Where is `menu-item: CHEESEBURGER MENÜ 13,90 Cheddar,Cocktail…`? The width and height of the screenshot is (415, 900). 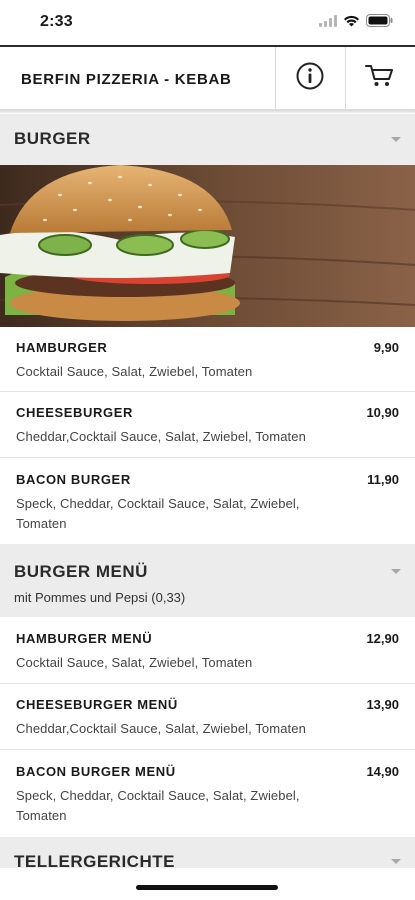 menu-item: CHEESEBURGER MENÜ 13,90 Cheddar,Cocktail… is located at coordinates (207, 717).